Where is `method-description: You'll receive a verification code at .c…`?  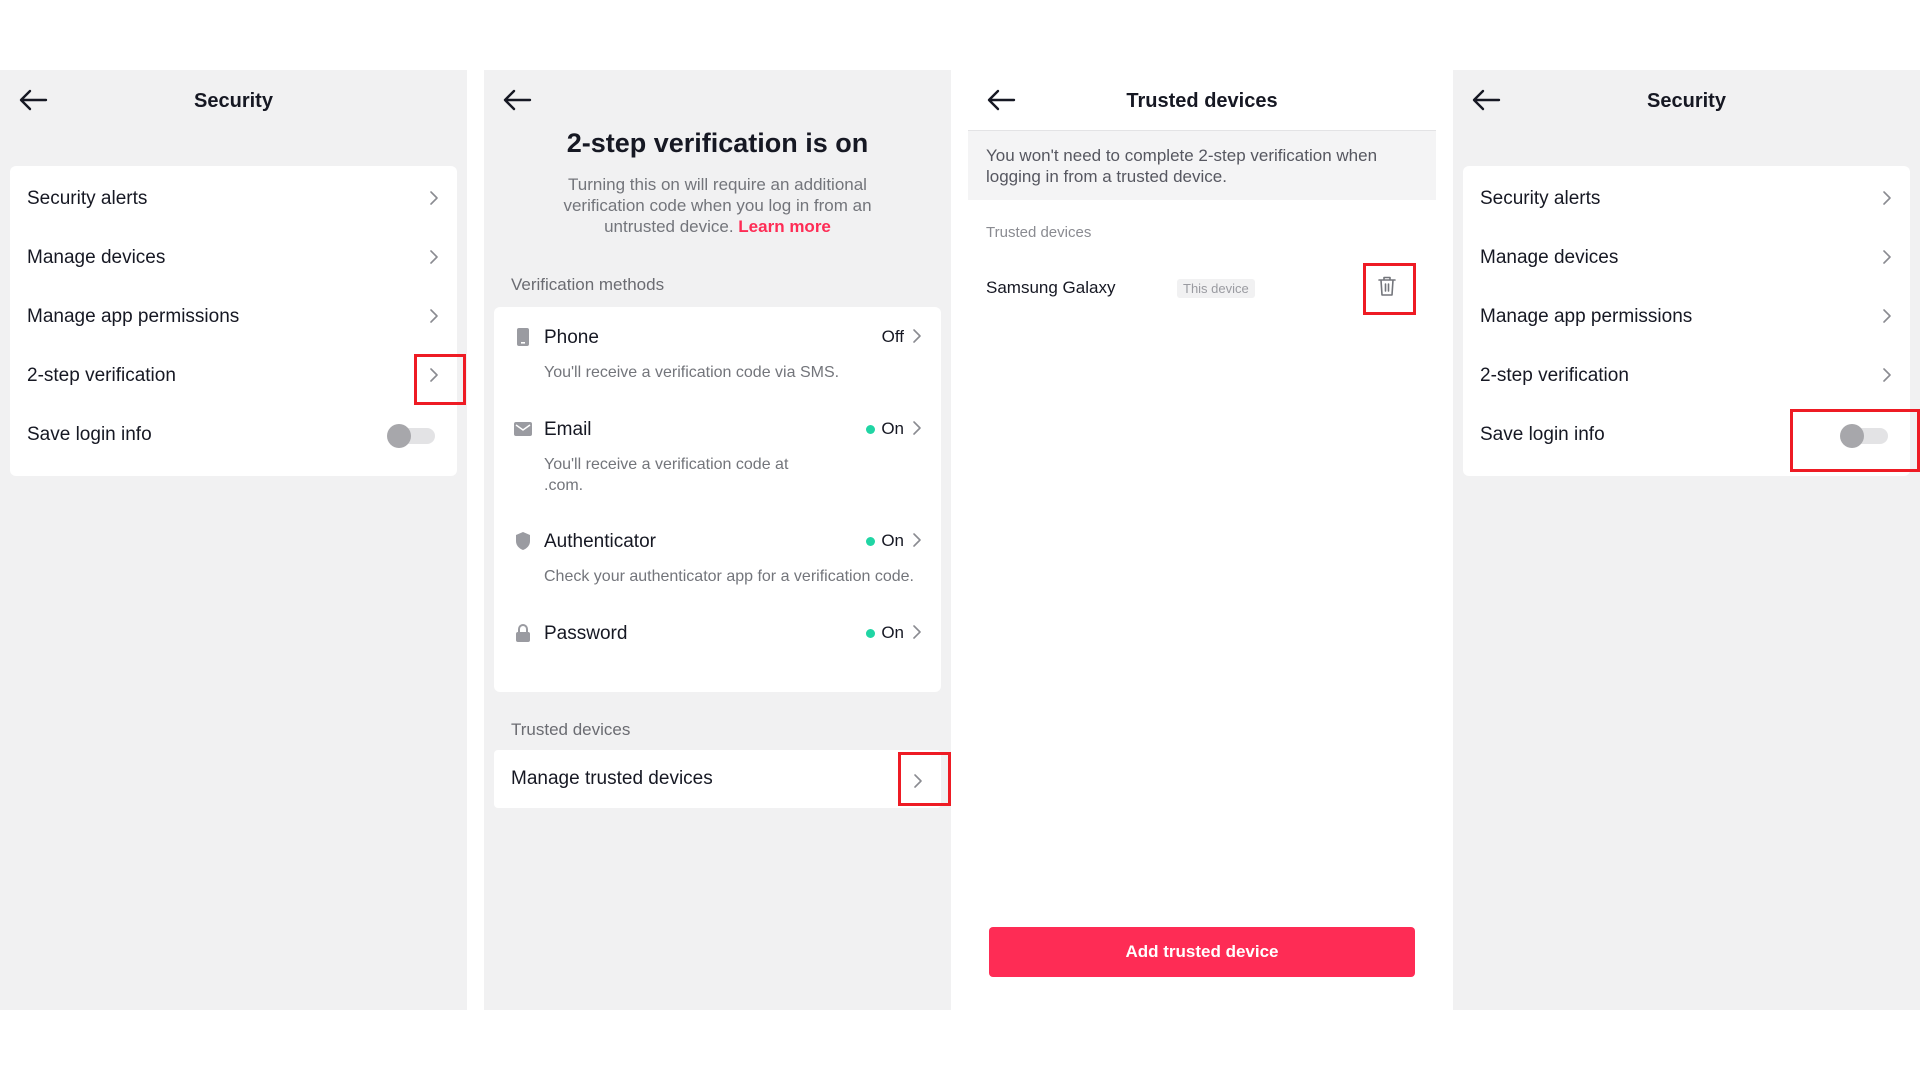
method-description: You'll receive a verification code at .c… is located at coordinates (666, 475).